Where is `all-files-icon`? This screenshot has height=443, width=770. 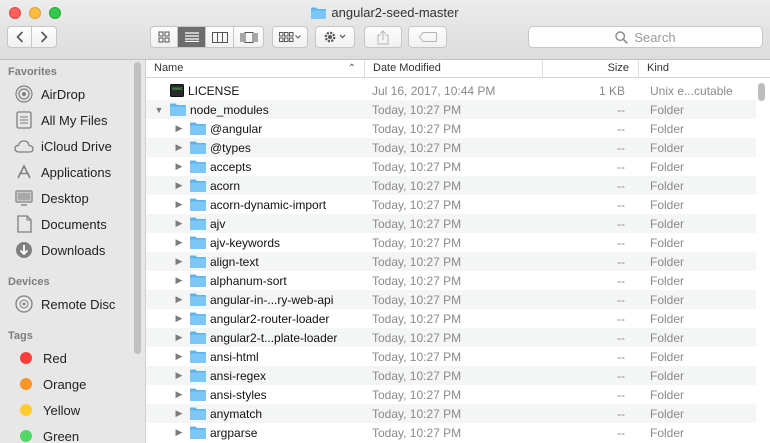
all-files-icon is located at coordinates (24, 120).